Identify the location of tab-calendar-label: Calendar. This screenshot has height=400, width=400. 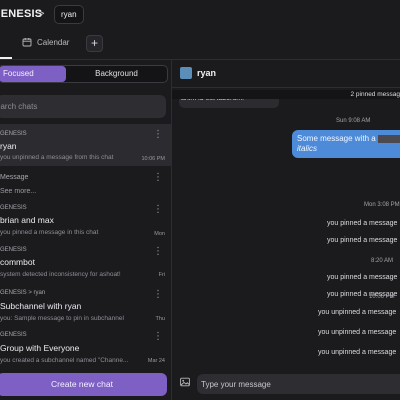
(53, 42).